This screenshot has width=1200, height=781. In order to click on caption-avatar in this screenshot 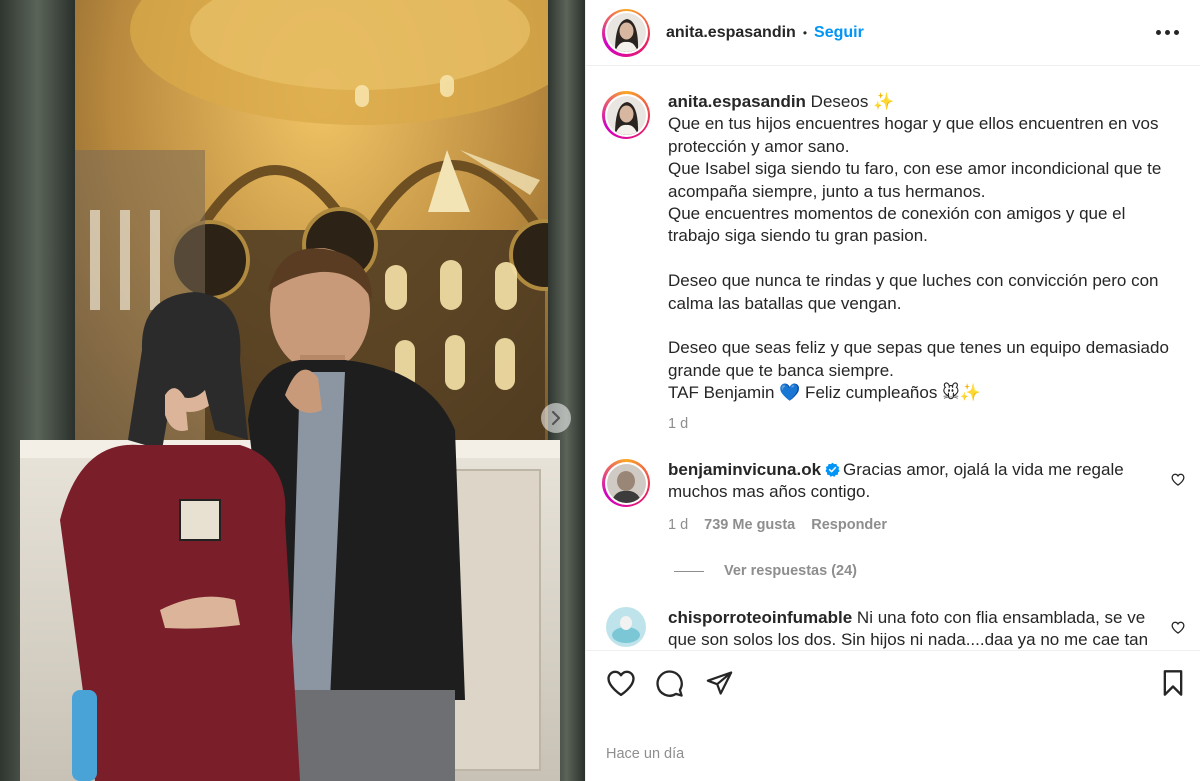, I will do `click(626, 115)`.